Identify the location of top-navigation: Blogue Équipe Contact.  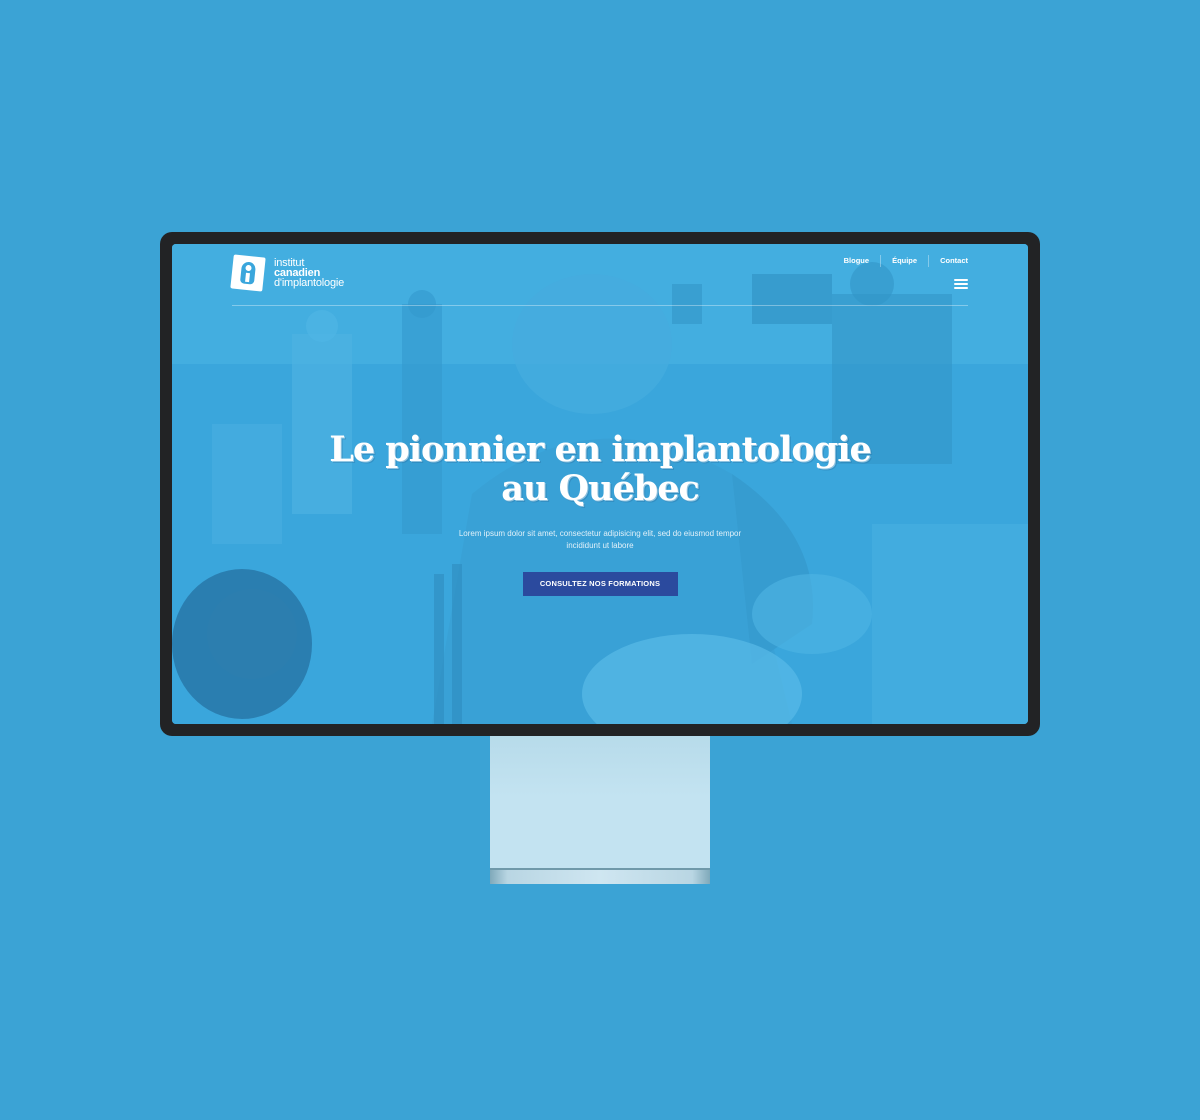
(900, 261).